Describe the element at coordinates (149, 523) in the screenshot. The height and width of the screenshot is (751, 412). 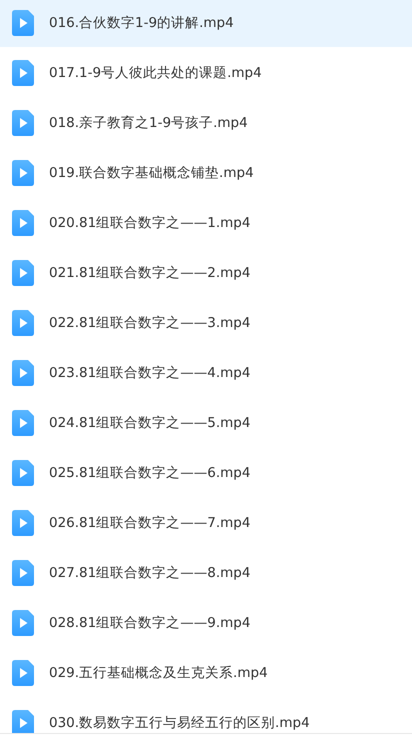
I see `file-name: 026.81组联合数字之——7.mp4` at that location.